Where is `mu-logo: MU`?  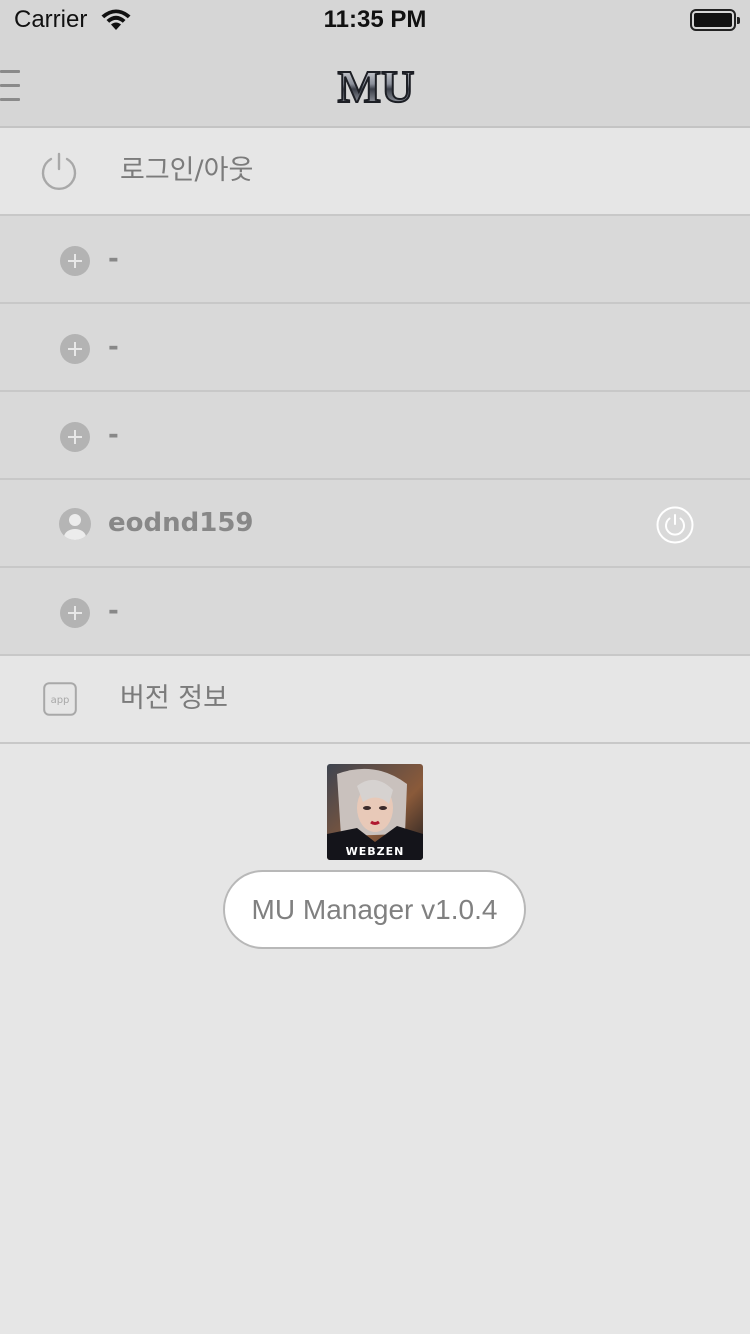 mu-logo: MU is located at coordinates (376, 86).